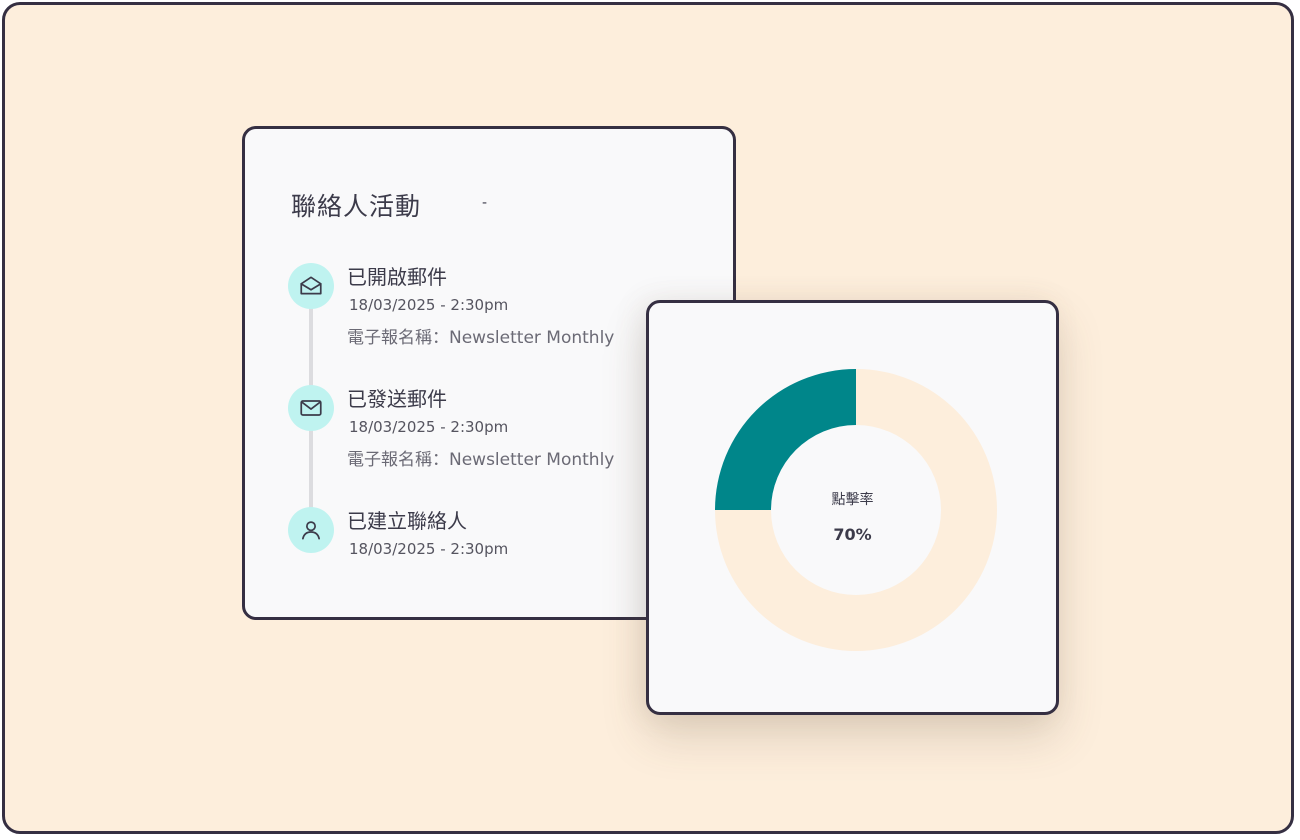 This screenshot has height=840, width=1300. What do you see at coordinates (397, 399) in the screenshot?
I see `activity-title: 已發送郵件` at bounding box center [397, 399].